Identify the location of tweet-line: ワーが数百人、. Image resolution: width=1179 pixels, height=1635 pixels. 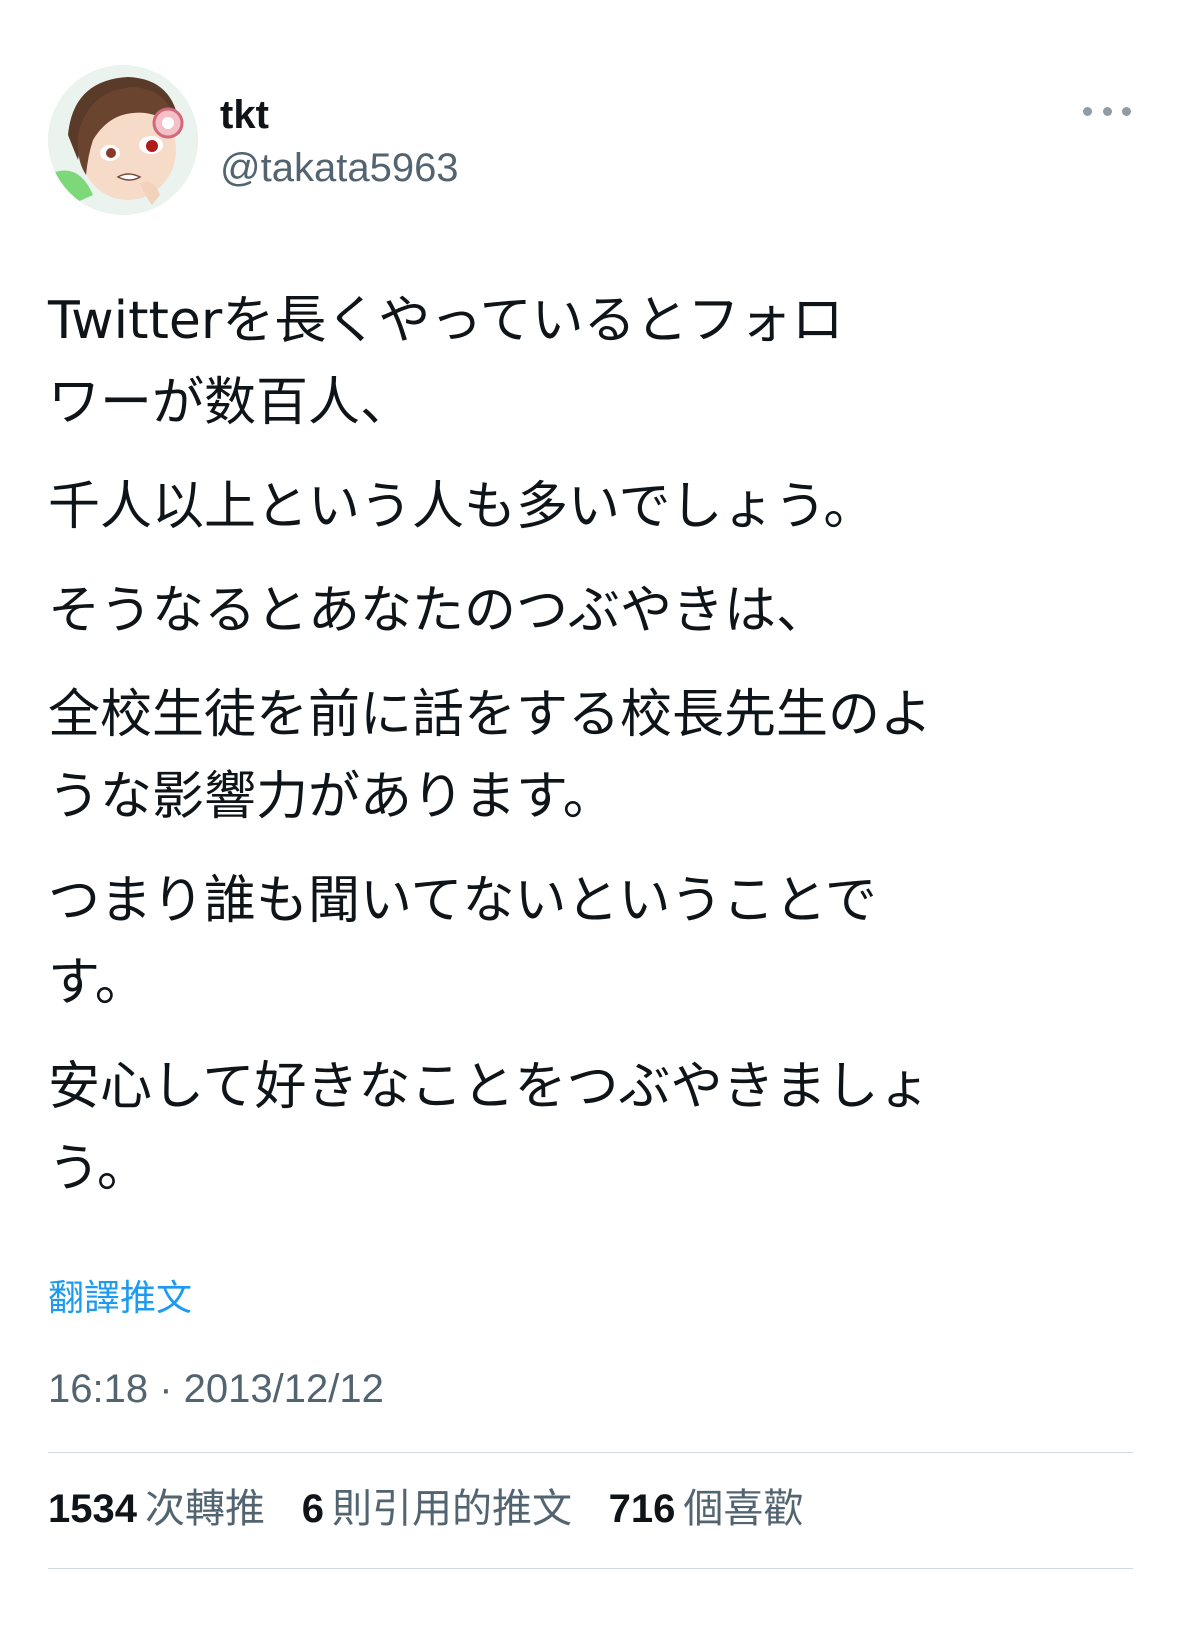
(230, 403).